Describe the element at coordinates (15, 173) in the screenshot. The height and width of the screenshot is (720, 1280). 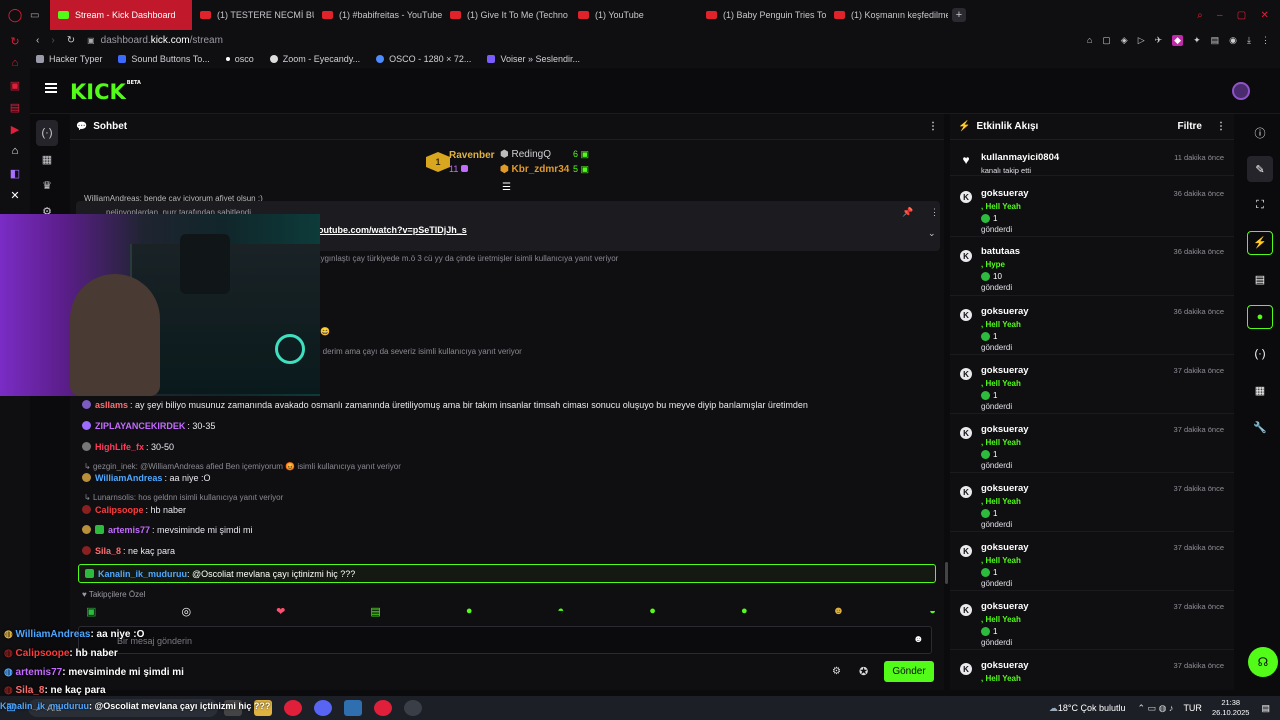
I see `twitch-purple-icon: ◧` at that location.